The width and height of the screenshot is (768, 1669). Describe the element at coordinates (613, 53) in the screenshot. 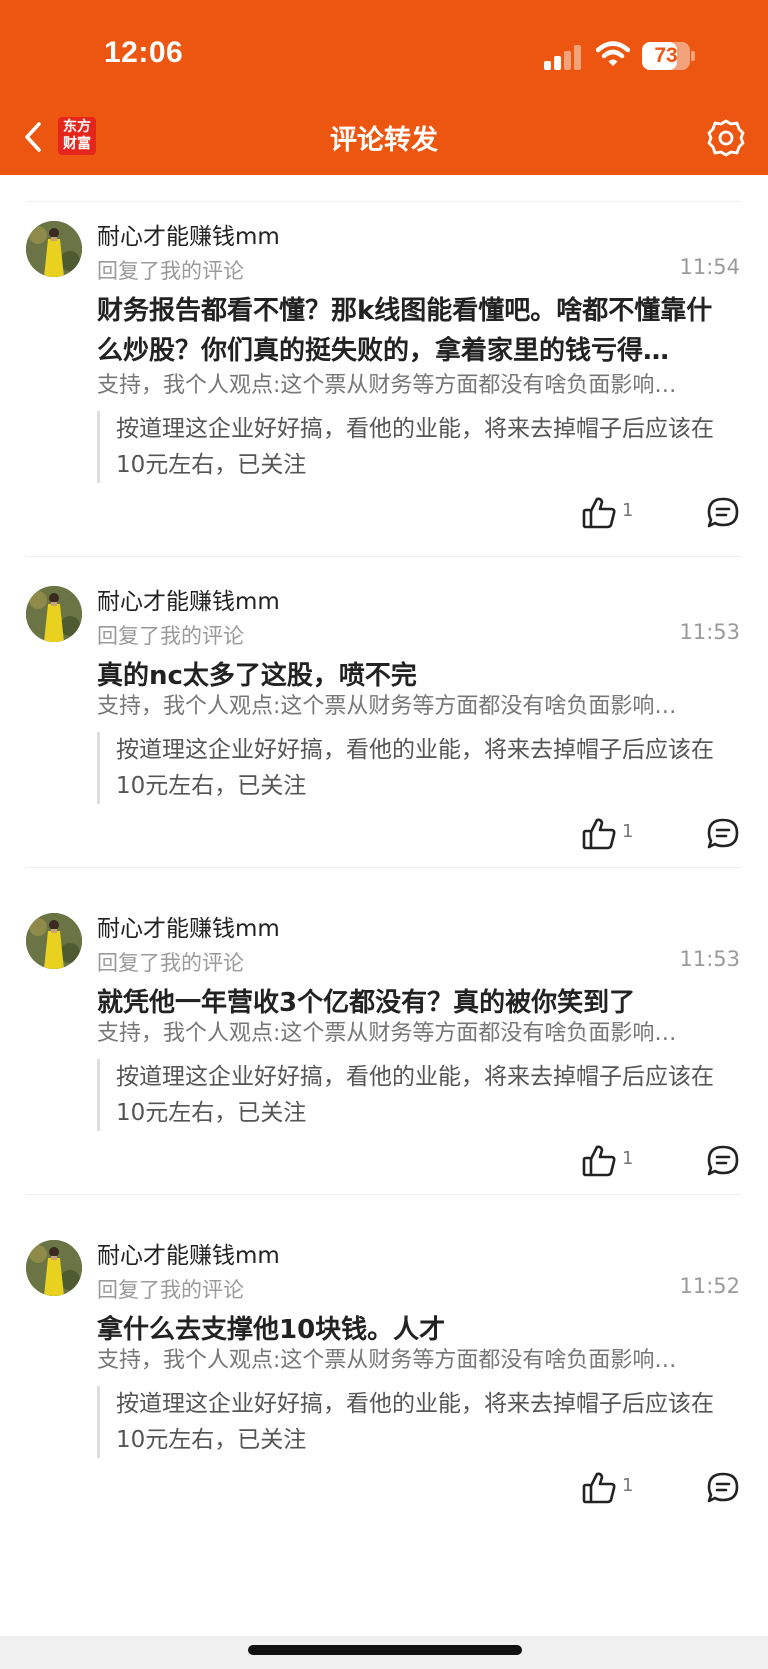

I see `wifi-icon` at that location.